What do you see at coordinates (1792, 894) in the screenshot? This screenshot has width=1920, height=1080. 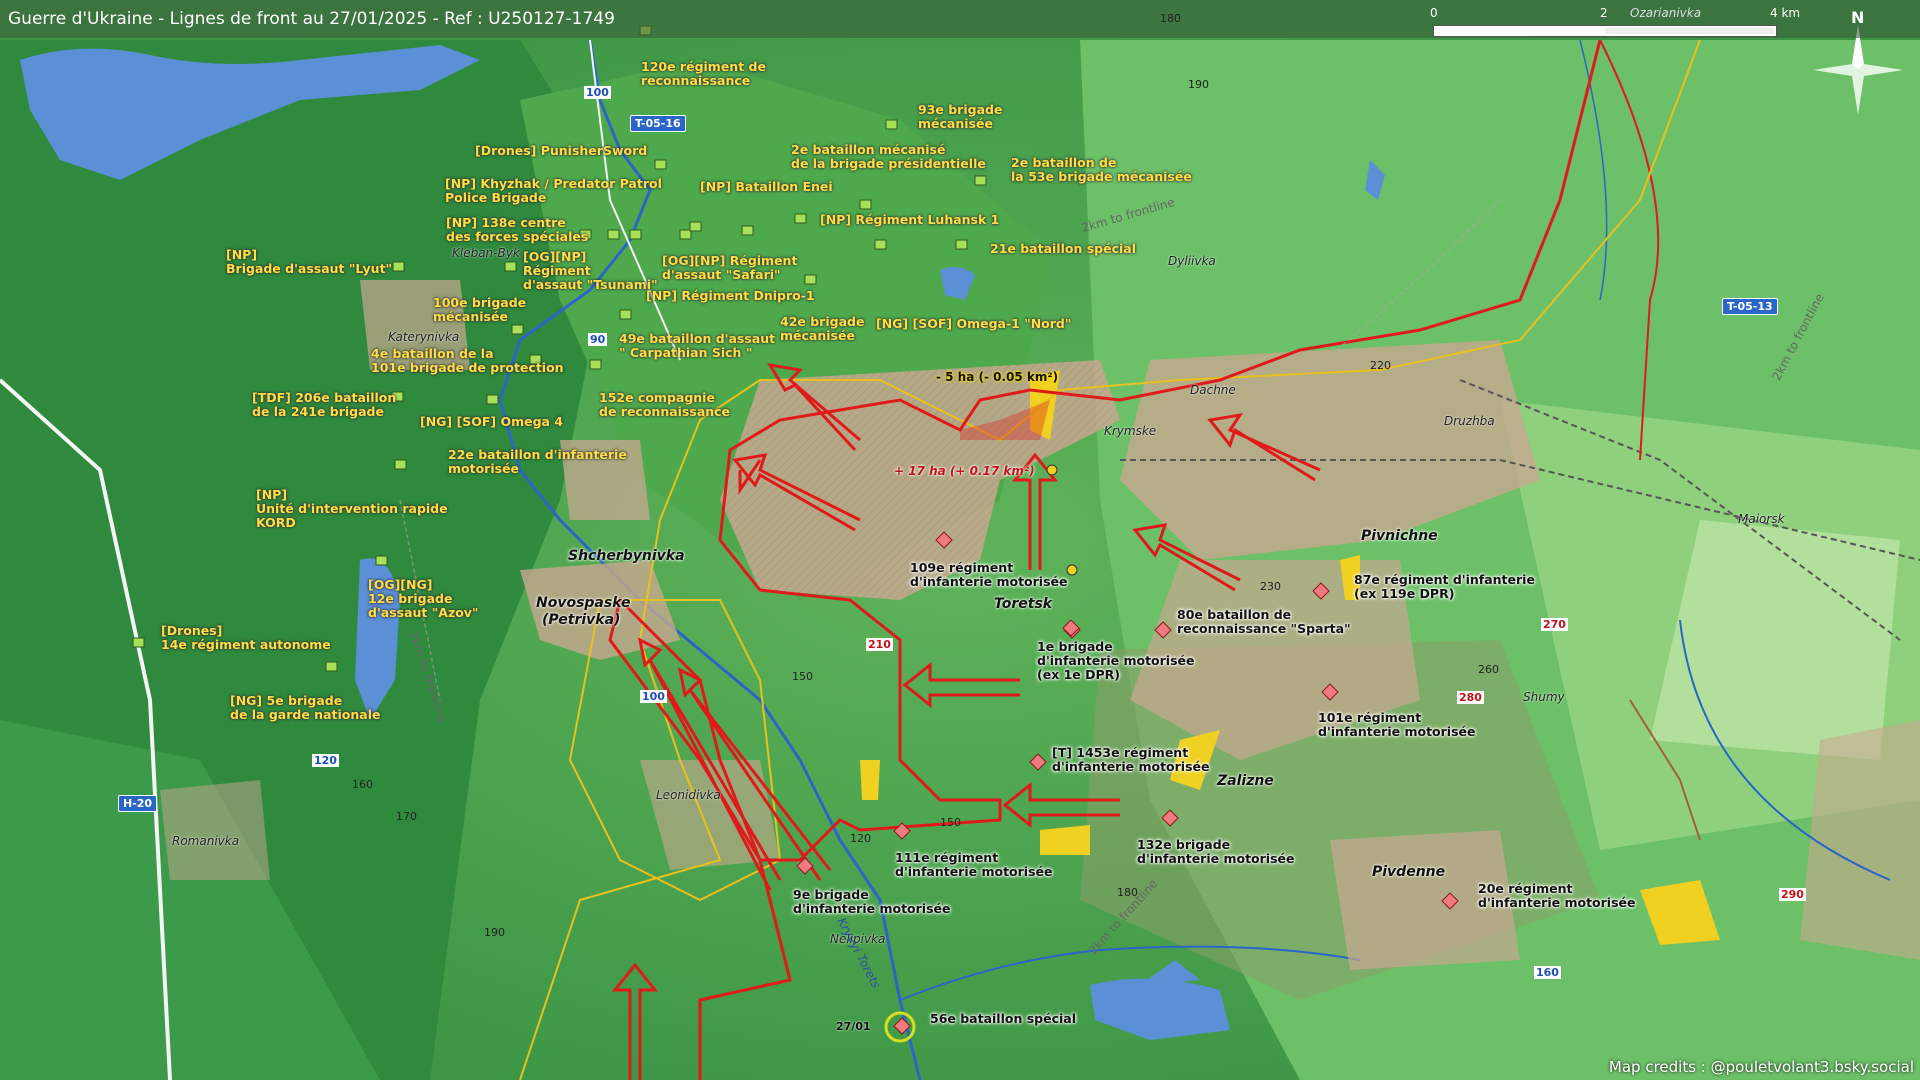 I see `road-290: 290` at bounding box center [1792, 894].